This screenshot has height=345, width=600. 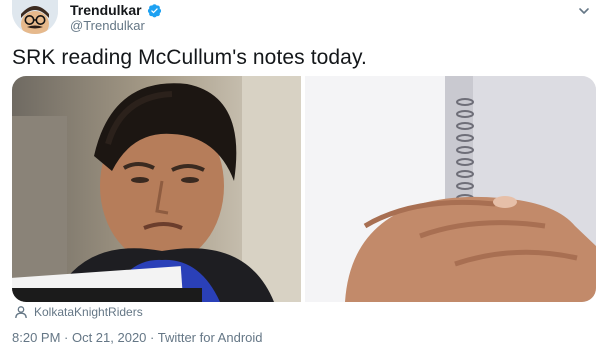 I want to click on author-handle: @Trendulkar, so click(x=107, y=25).